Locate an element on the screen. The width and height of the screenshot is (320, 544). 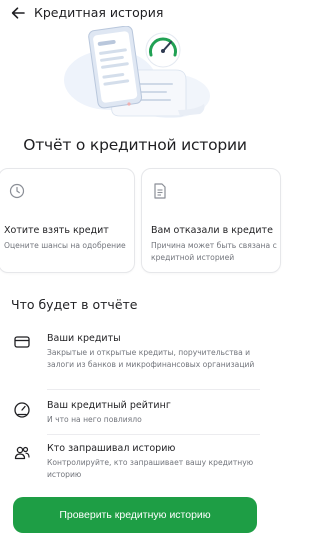
back-button is located at coordinates (18, 13).